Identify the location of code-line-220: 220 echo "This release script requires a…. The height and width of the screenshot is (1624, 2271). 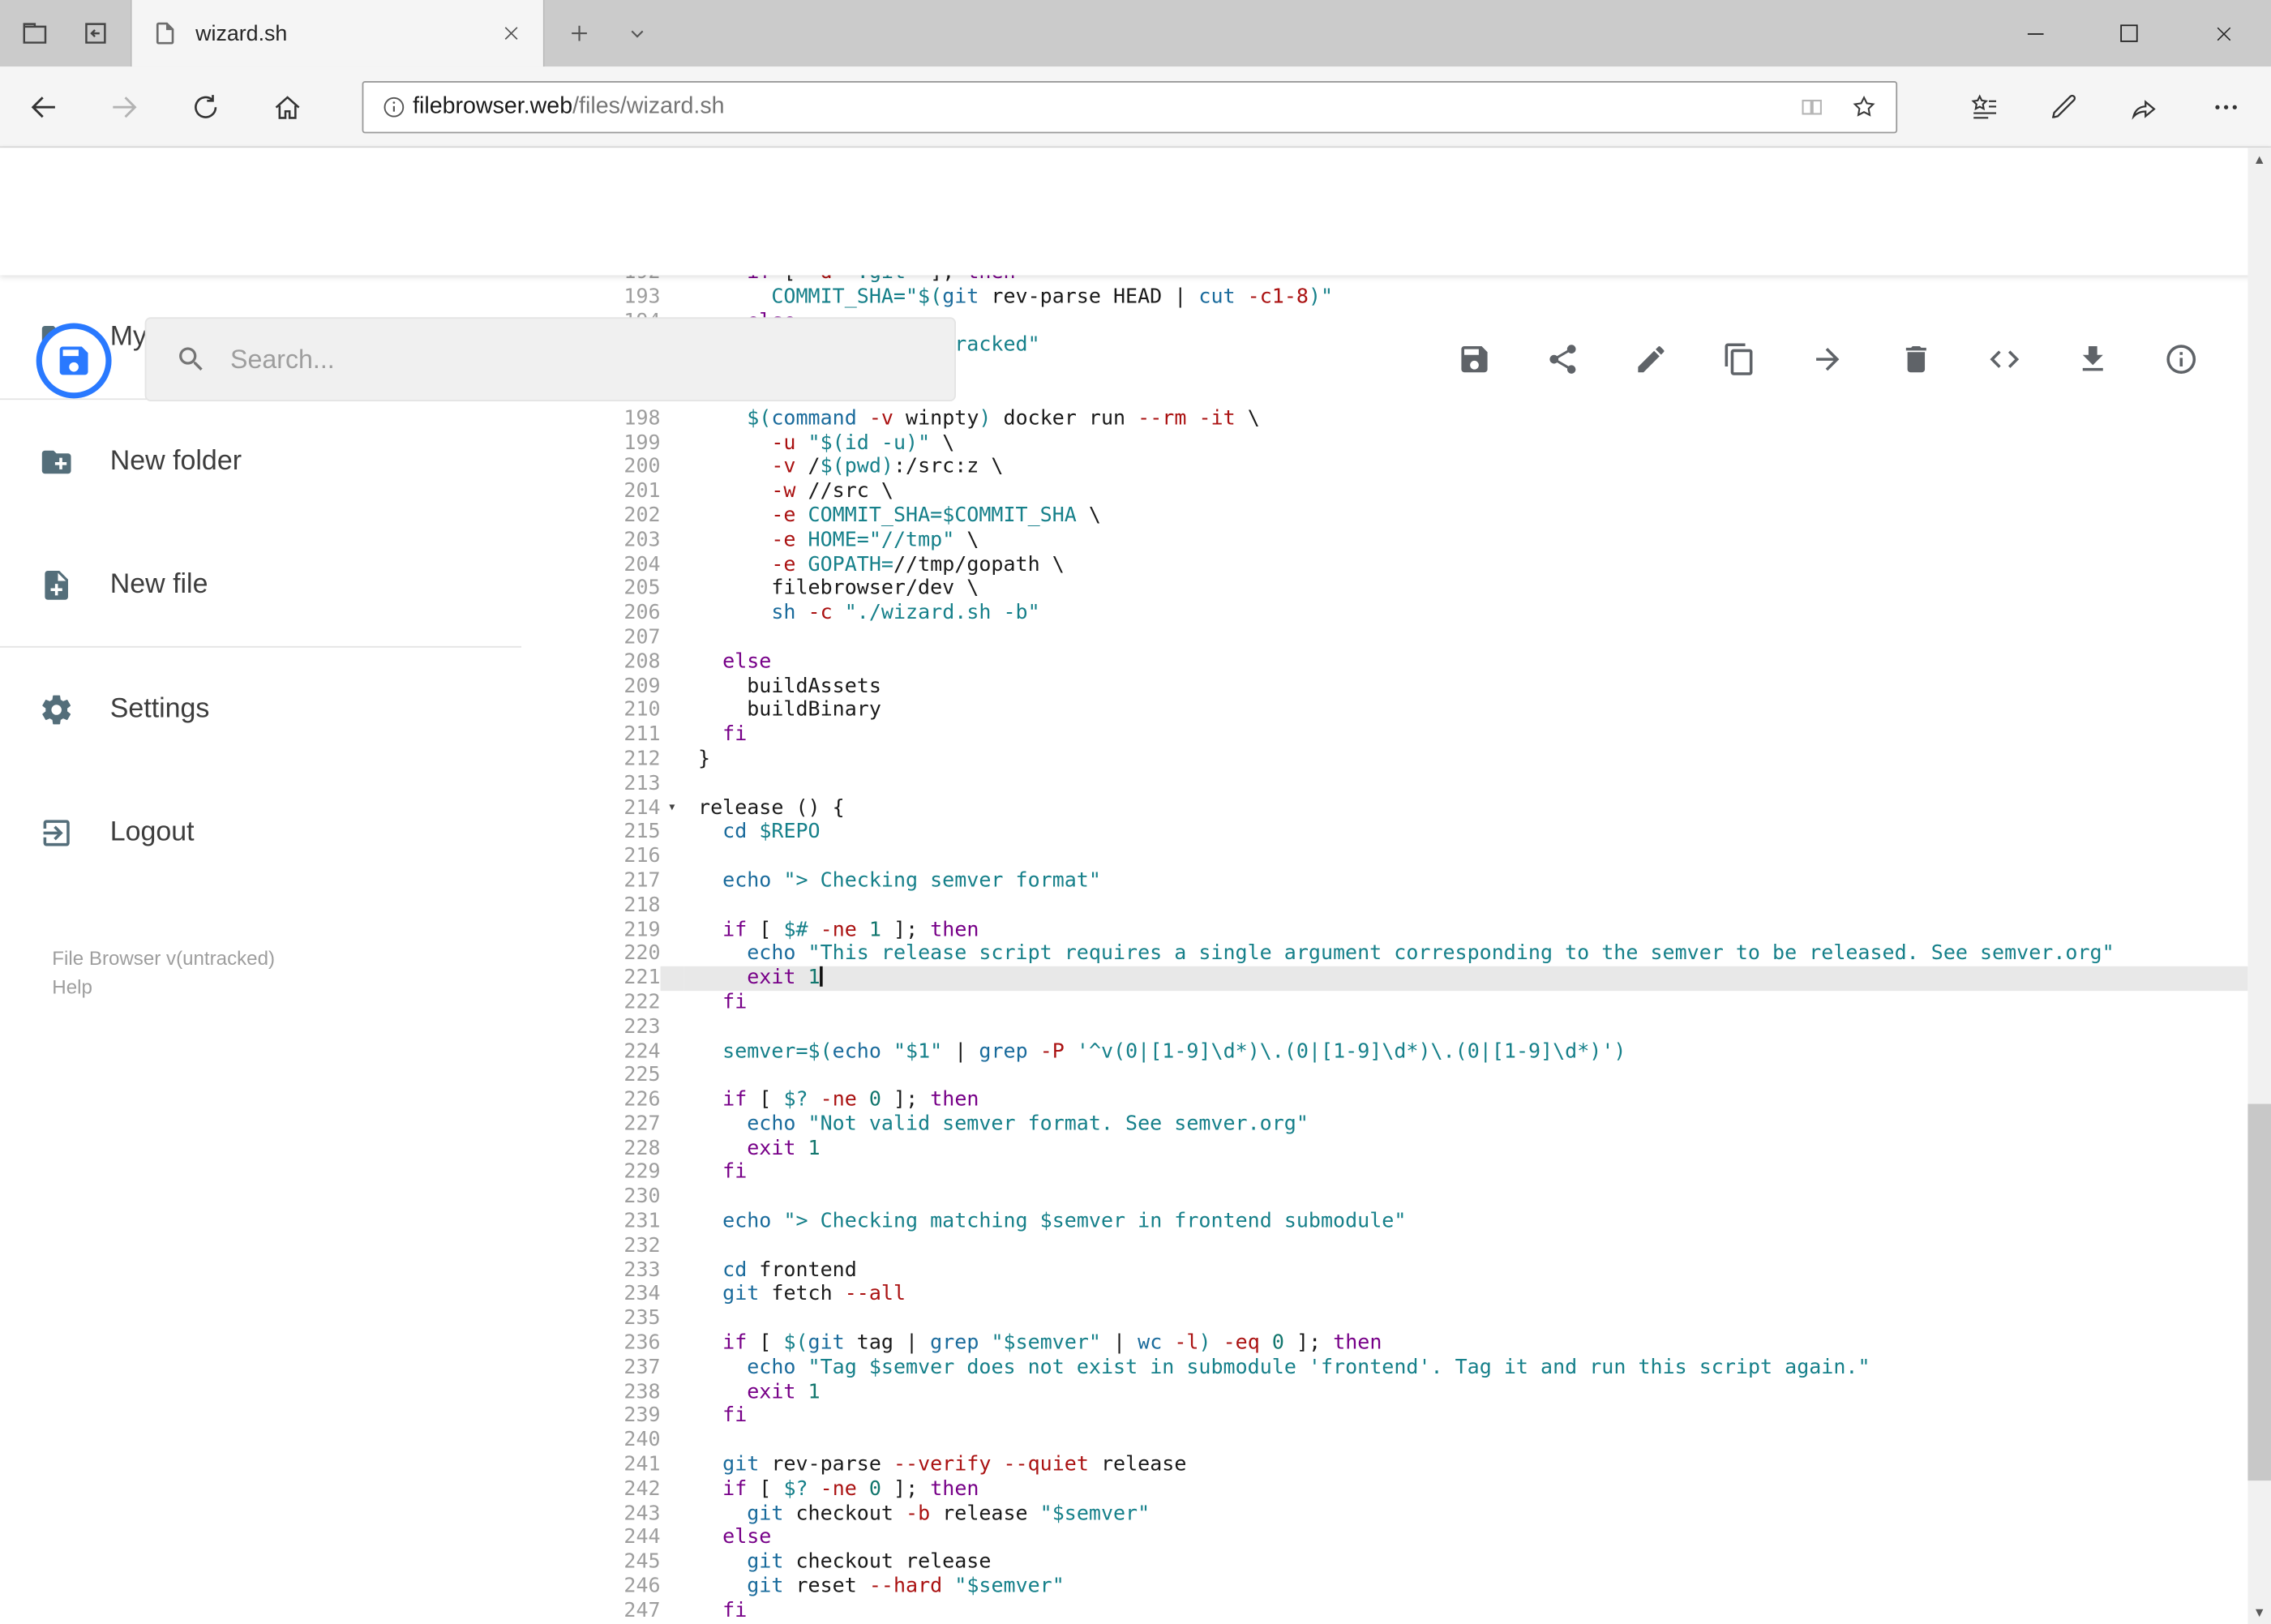
(1414, 954).